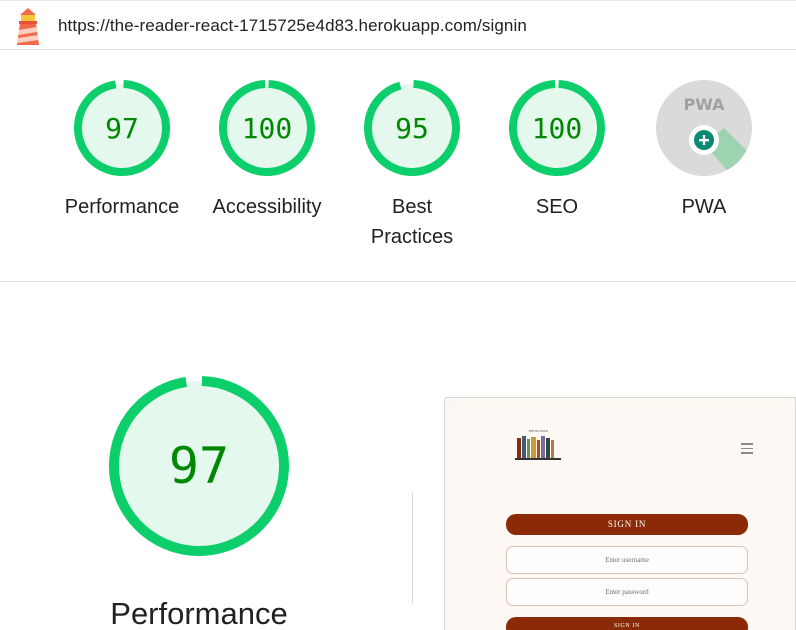 The image size is (796, 630). I want to click on performance-detail-score: 97, so click(199, 466).